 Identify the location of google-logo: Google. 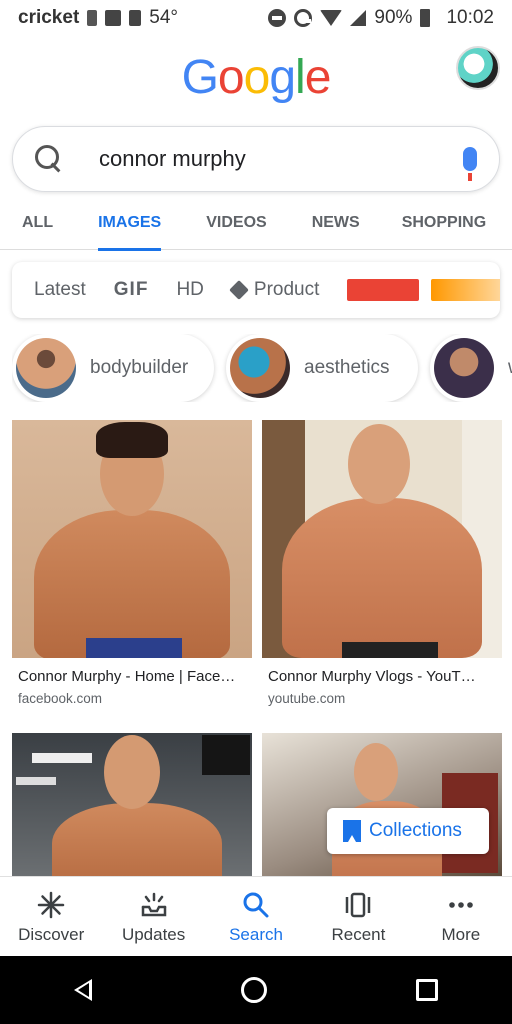
(256, 77).